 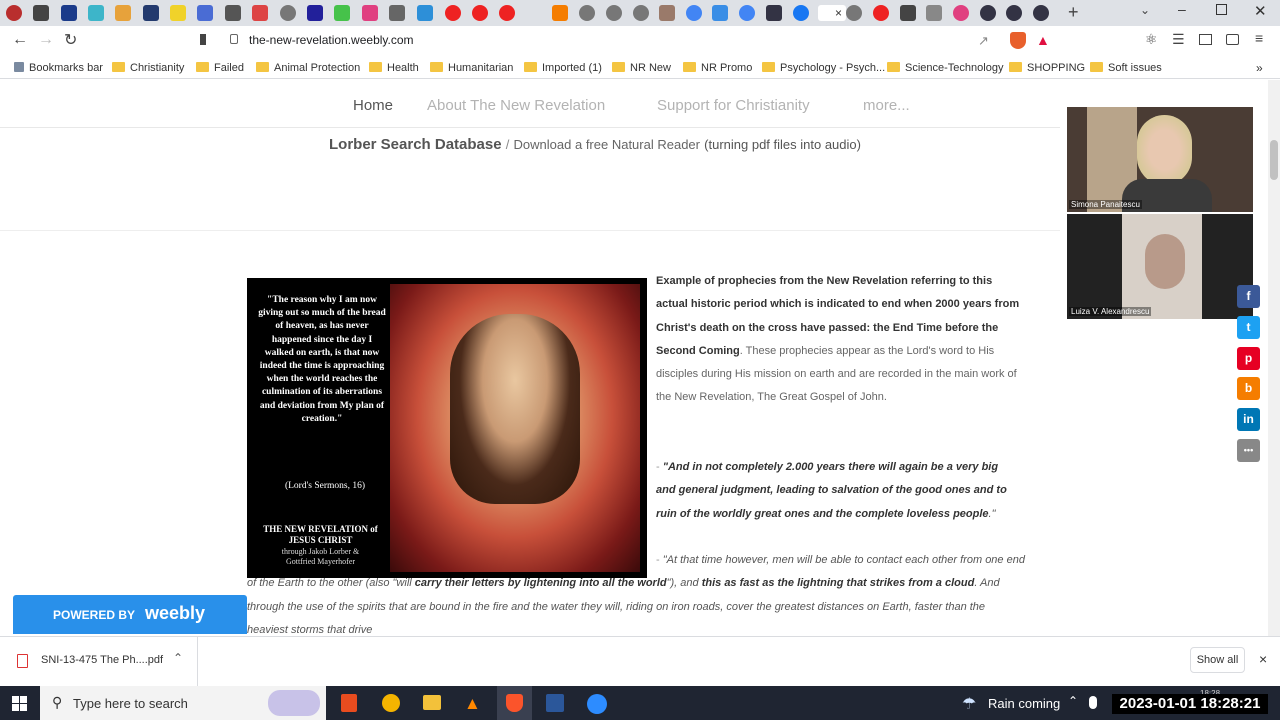 What do you see at coordinates (99, 661) in the screenshot?
I see `download-item: SNI-13-475 The Ph....pdf ⌃` at bounding box center [99, 661].